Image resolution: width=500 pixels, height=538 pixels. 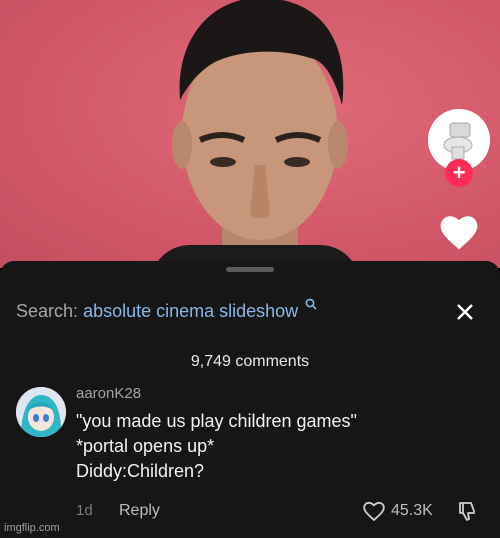 I want to click on search-suggestion: Search: absolute cinema slideshow, so click(x=166, y=310).